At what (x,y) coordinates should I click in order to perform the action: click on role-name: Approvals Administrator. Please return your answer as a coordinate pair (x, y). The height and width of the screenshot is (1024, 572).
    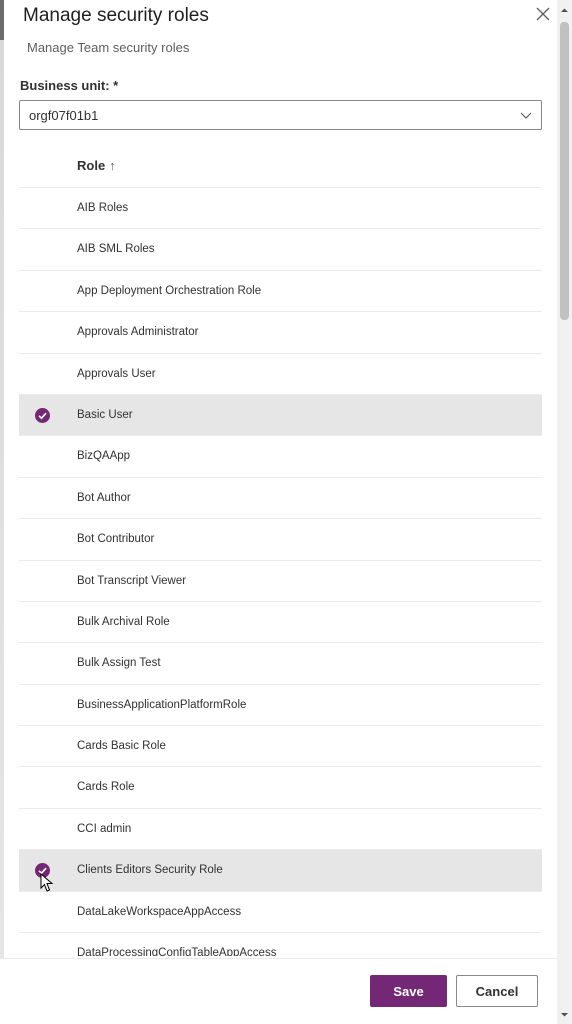
    Looking at the image, I should click on (138, 332).